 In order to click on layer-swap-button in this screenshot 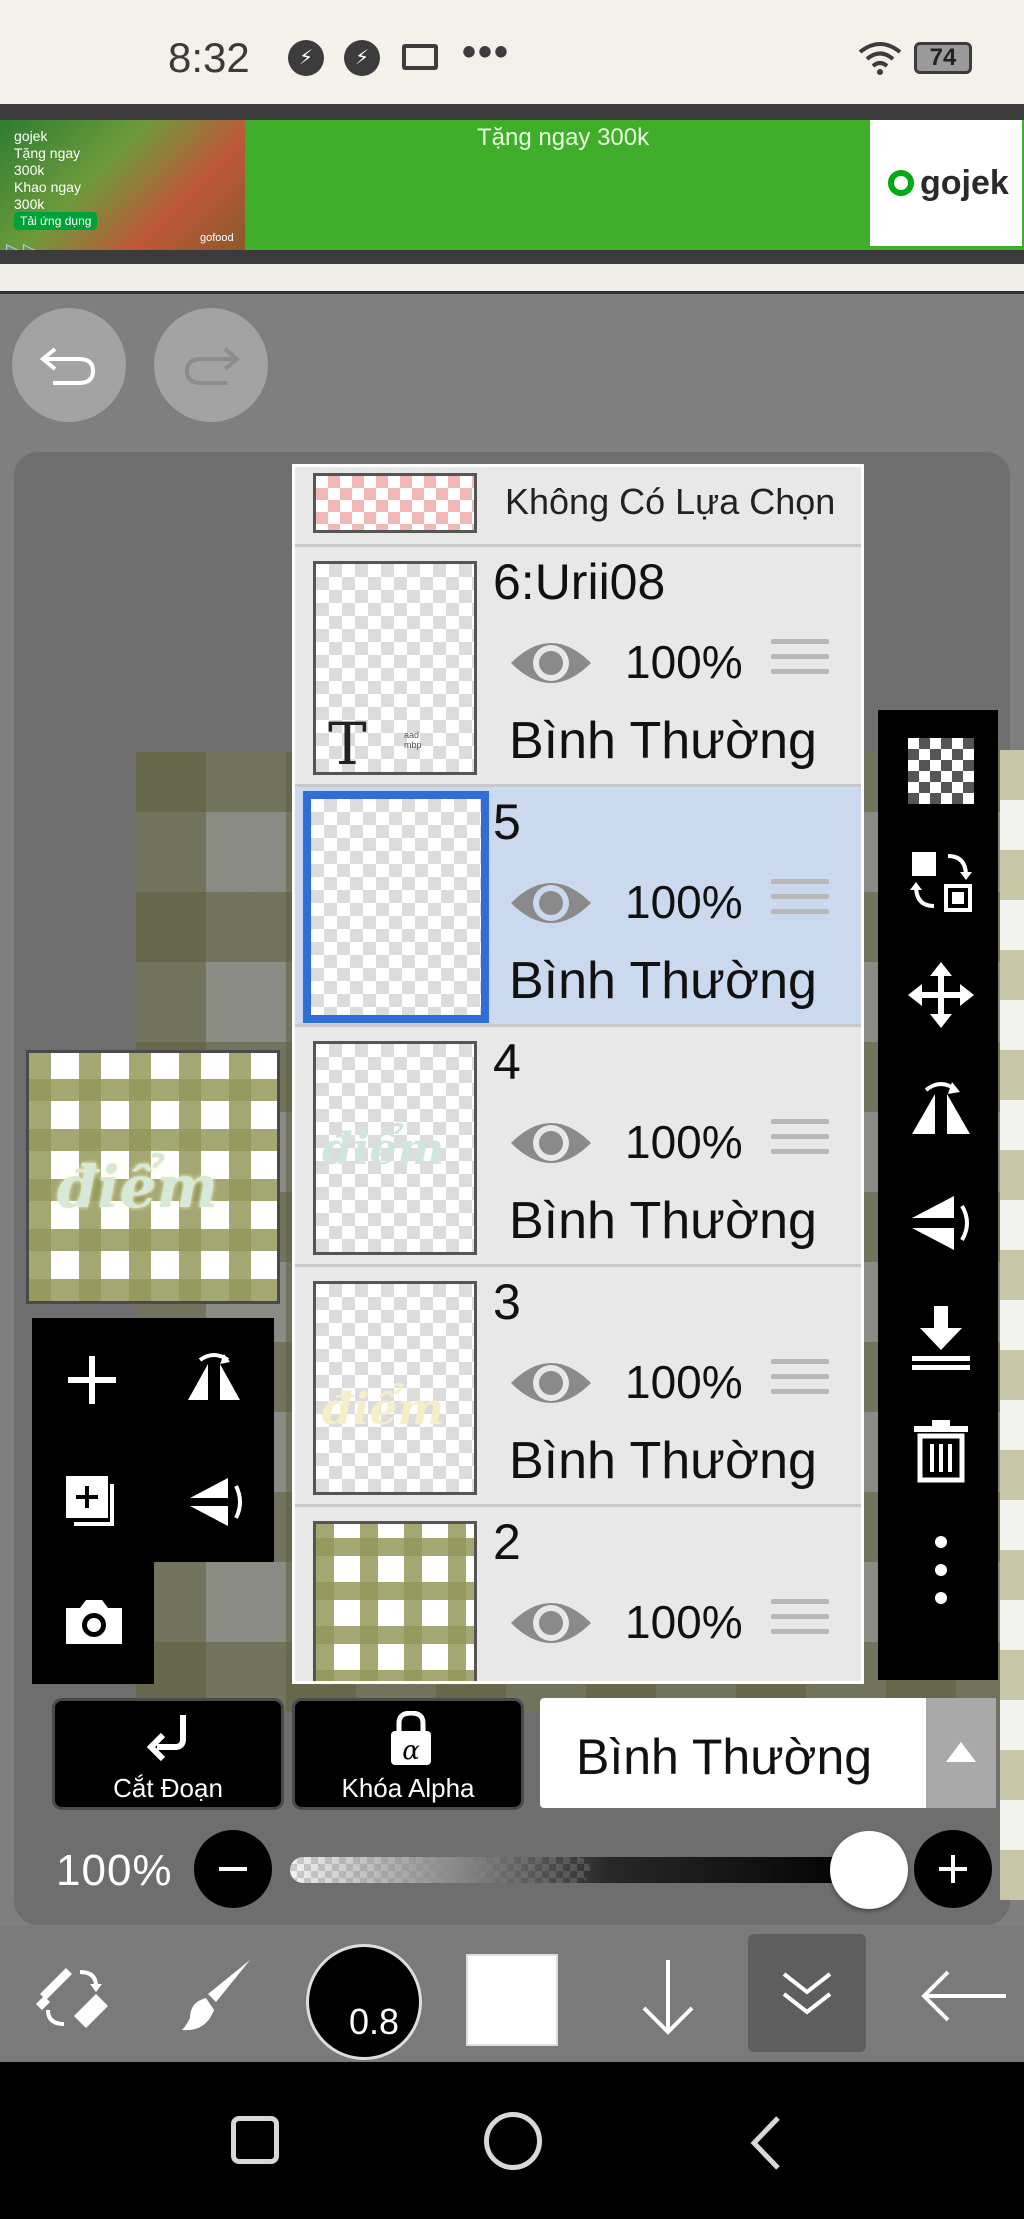, I will do `click(938, 881)`.